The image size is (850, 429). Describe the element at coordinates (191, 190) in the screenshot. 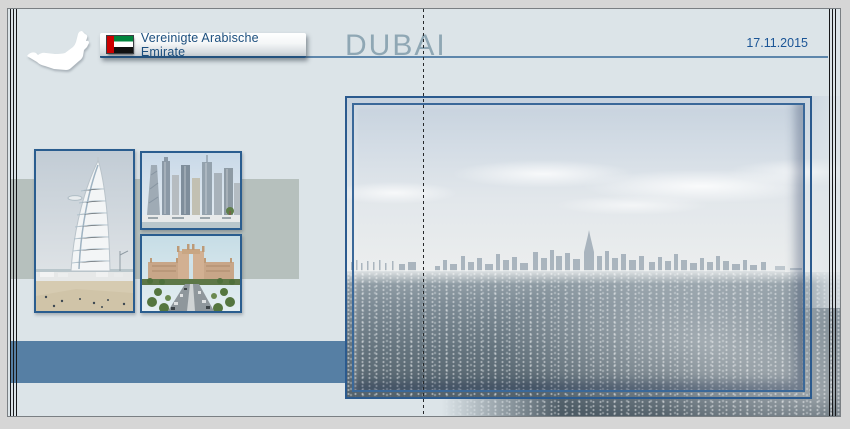

I see `photo-dubai-marina` at that location.